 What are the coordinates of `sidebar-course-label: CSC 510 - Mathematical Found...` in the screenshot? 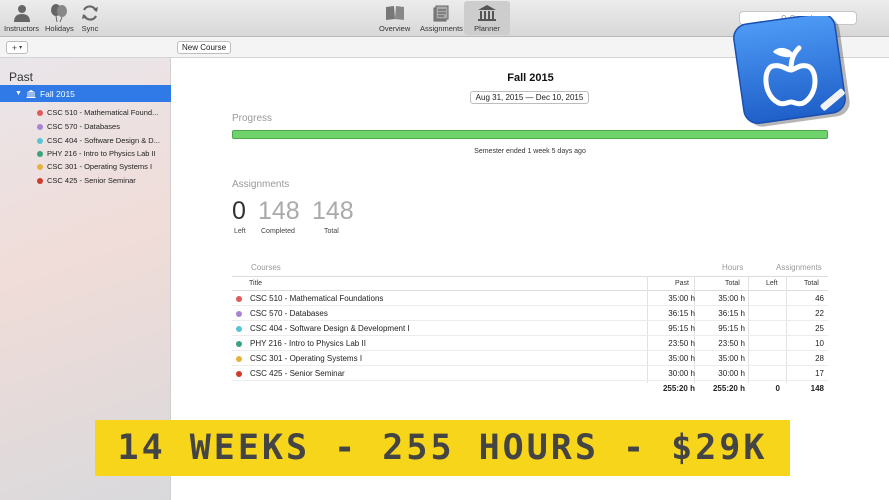 It's located at (103, 112).